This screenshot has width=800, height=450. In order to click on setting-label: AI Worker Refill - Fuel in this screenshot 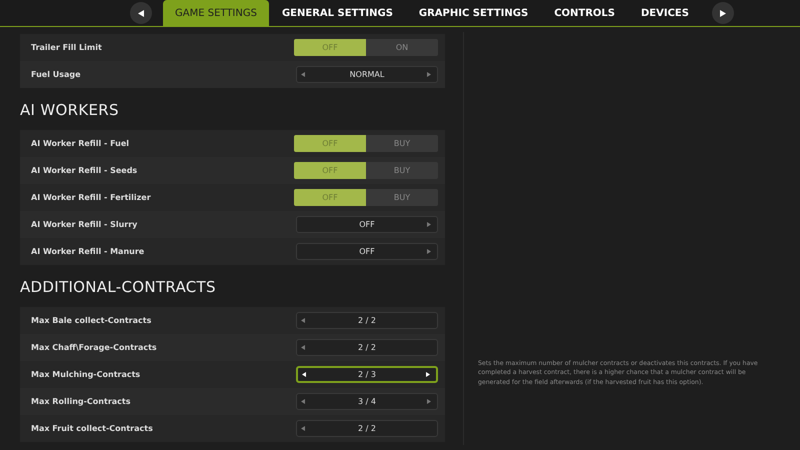, I will do `click(80, 143)`.